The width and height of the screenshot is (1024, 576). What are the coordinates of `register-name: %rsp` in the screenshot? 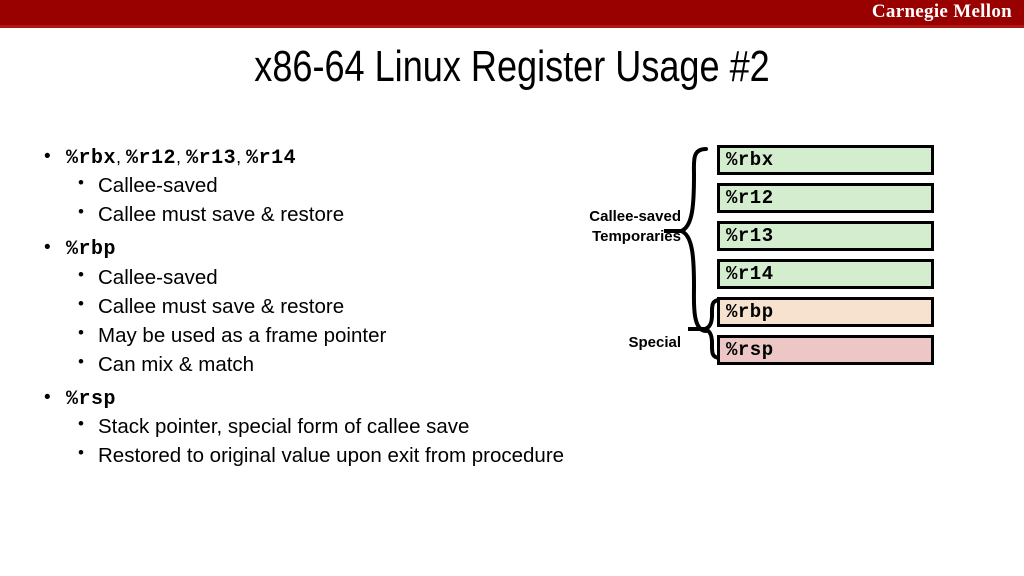 It's located at (91, 400).